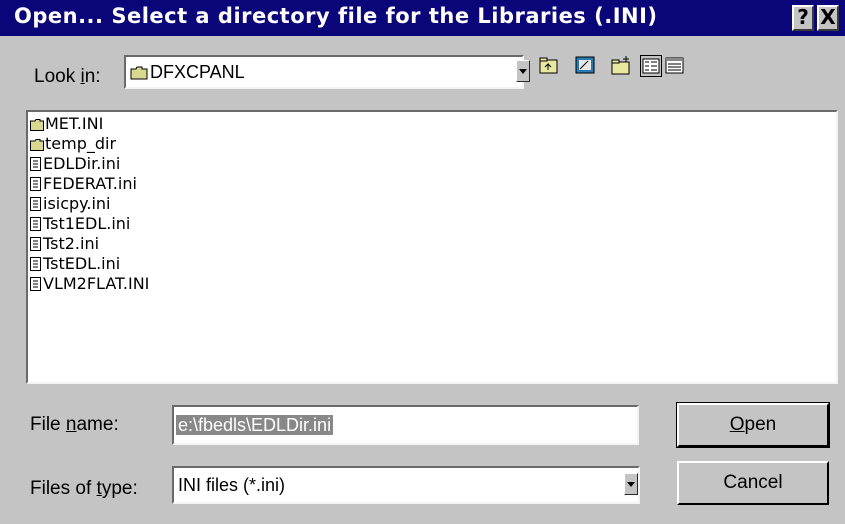 The width and height of the screenshot is (845, 524). I want to click on list-item: Tst2.ini, so click(64, 244).